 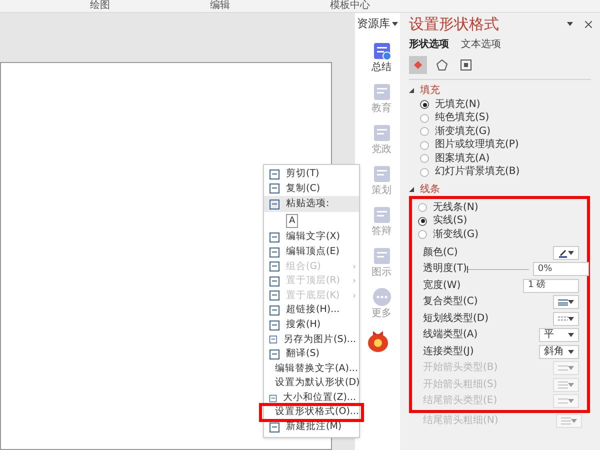 I want to click on resource-category: 总结, so click(x=378, y=56).